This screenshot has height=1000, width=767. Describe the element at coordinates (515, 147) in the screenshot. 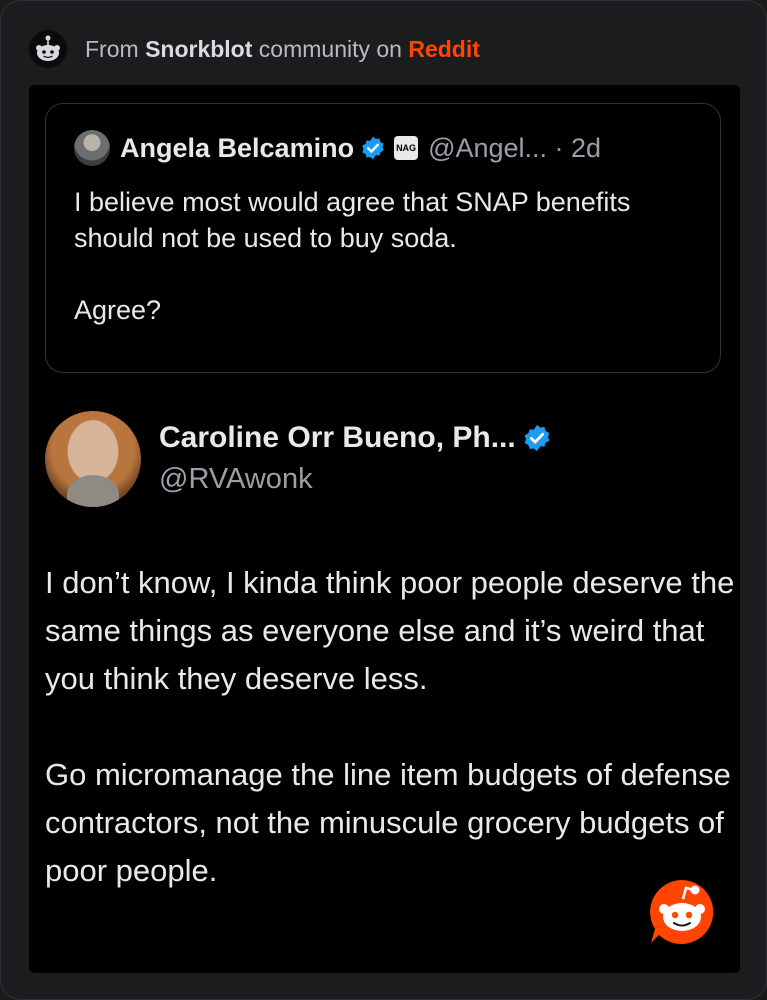

I see `quoted-handle-time: @Angel... · 2d` at that location.